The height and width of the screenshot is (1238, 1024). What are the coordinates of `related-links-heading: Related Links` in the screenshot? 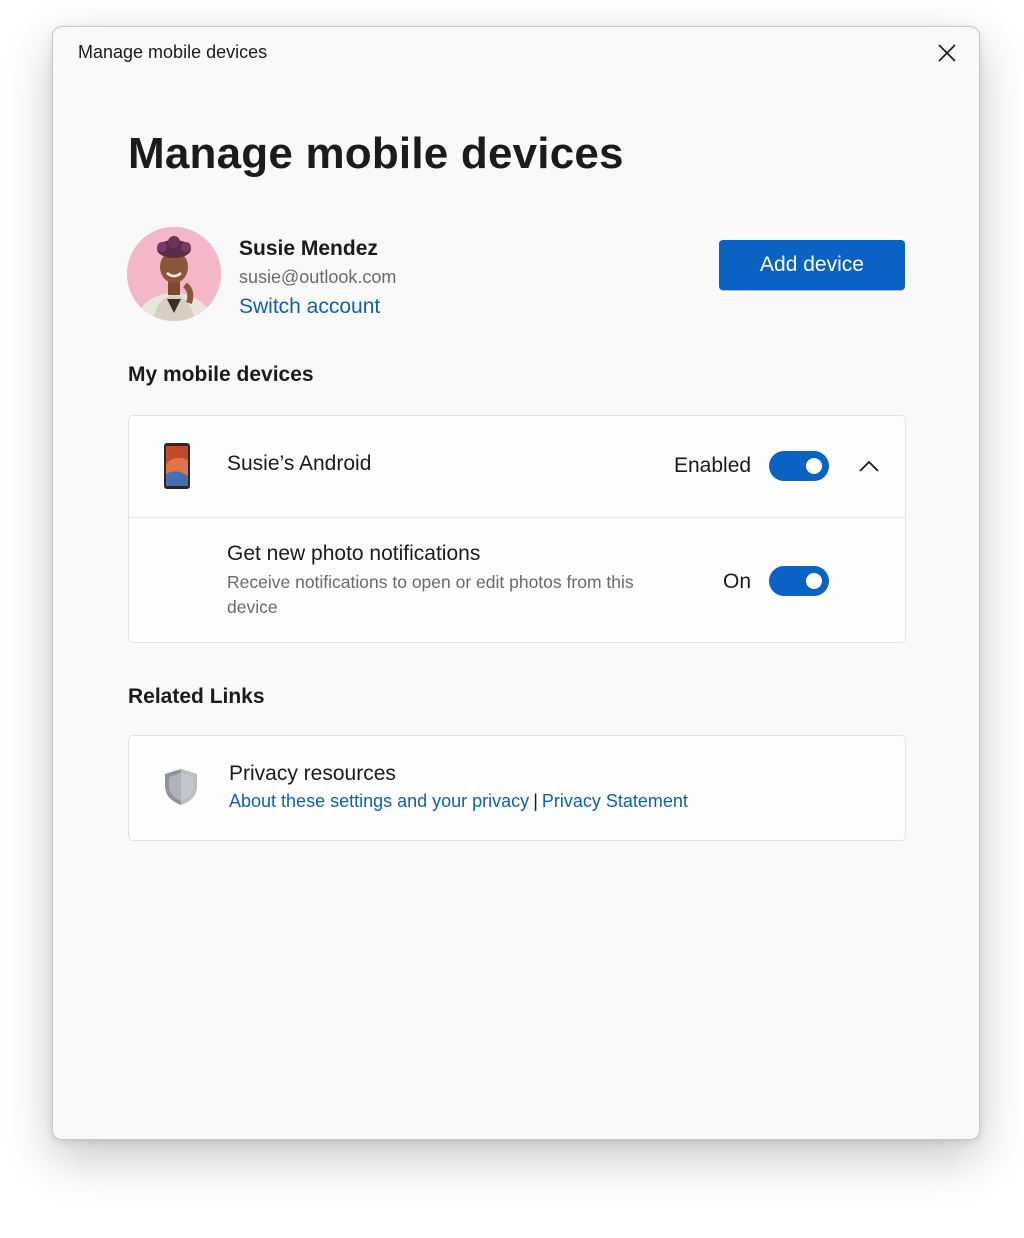 It's located at (196, 696).